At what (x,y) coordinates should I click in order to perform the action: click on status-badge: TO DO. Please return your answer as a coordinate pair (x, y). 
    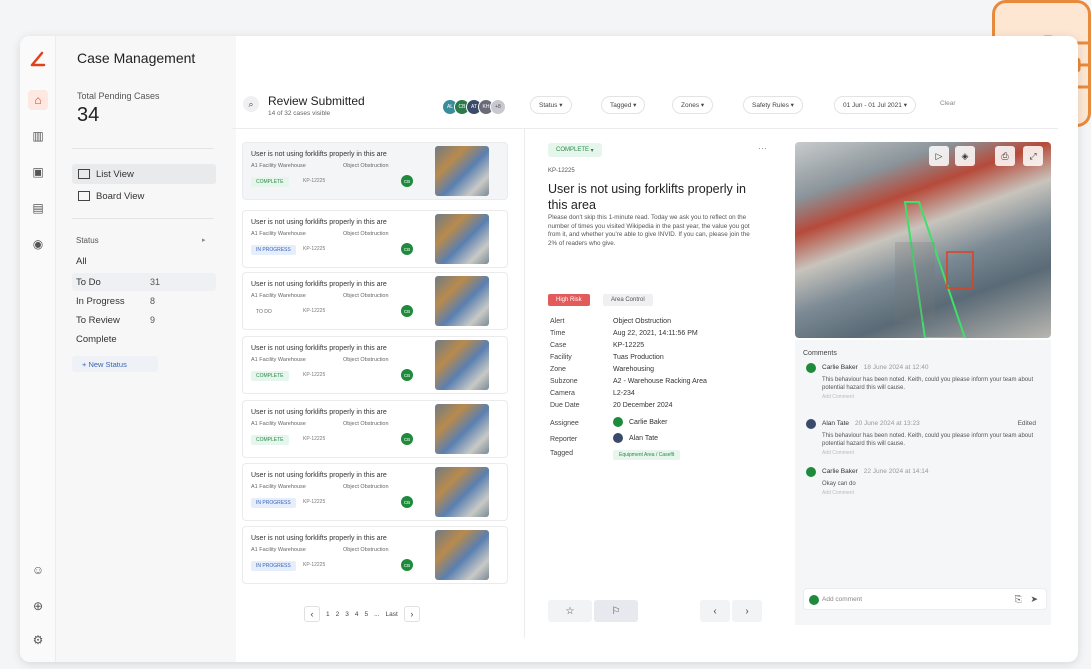
    Looking at the image, I should click on (264, 312).